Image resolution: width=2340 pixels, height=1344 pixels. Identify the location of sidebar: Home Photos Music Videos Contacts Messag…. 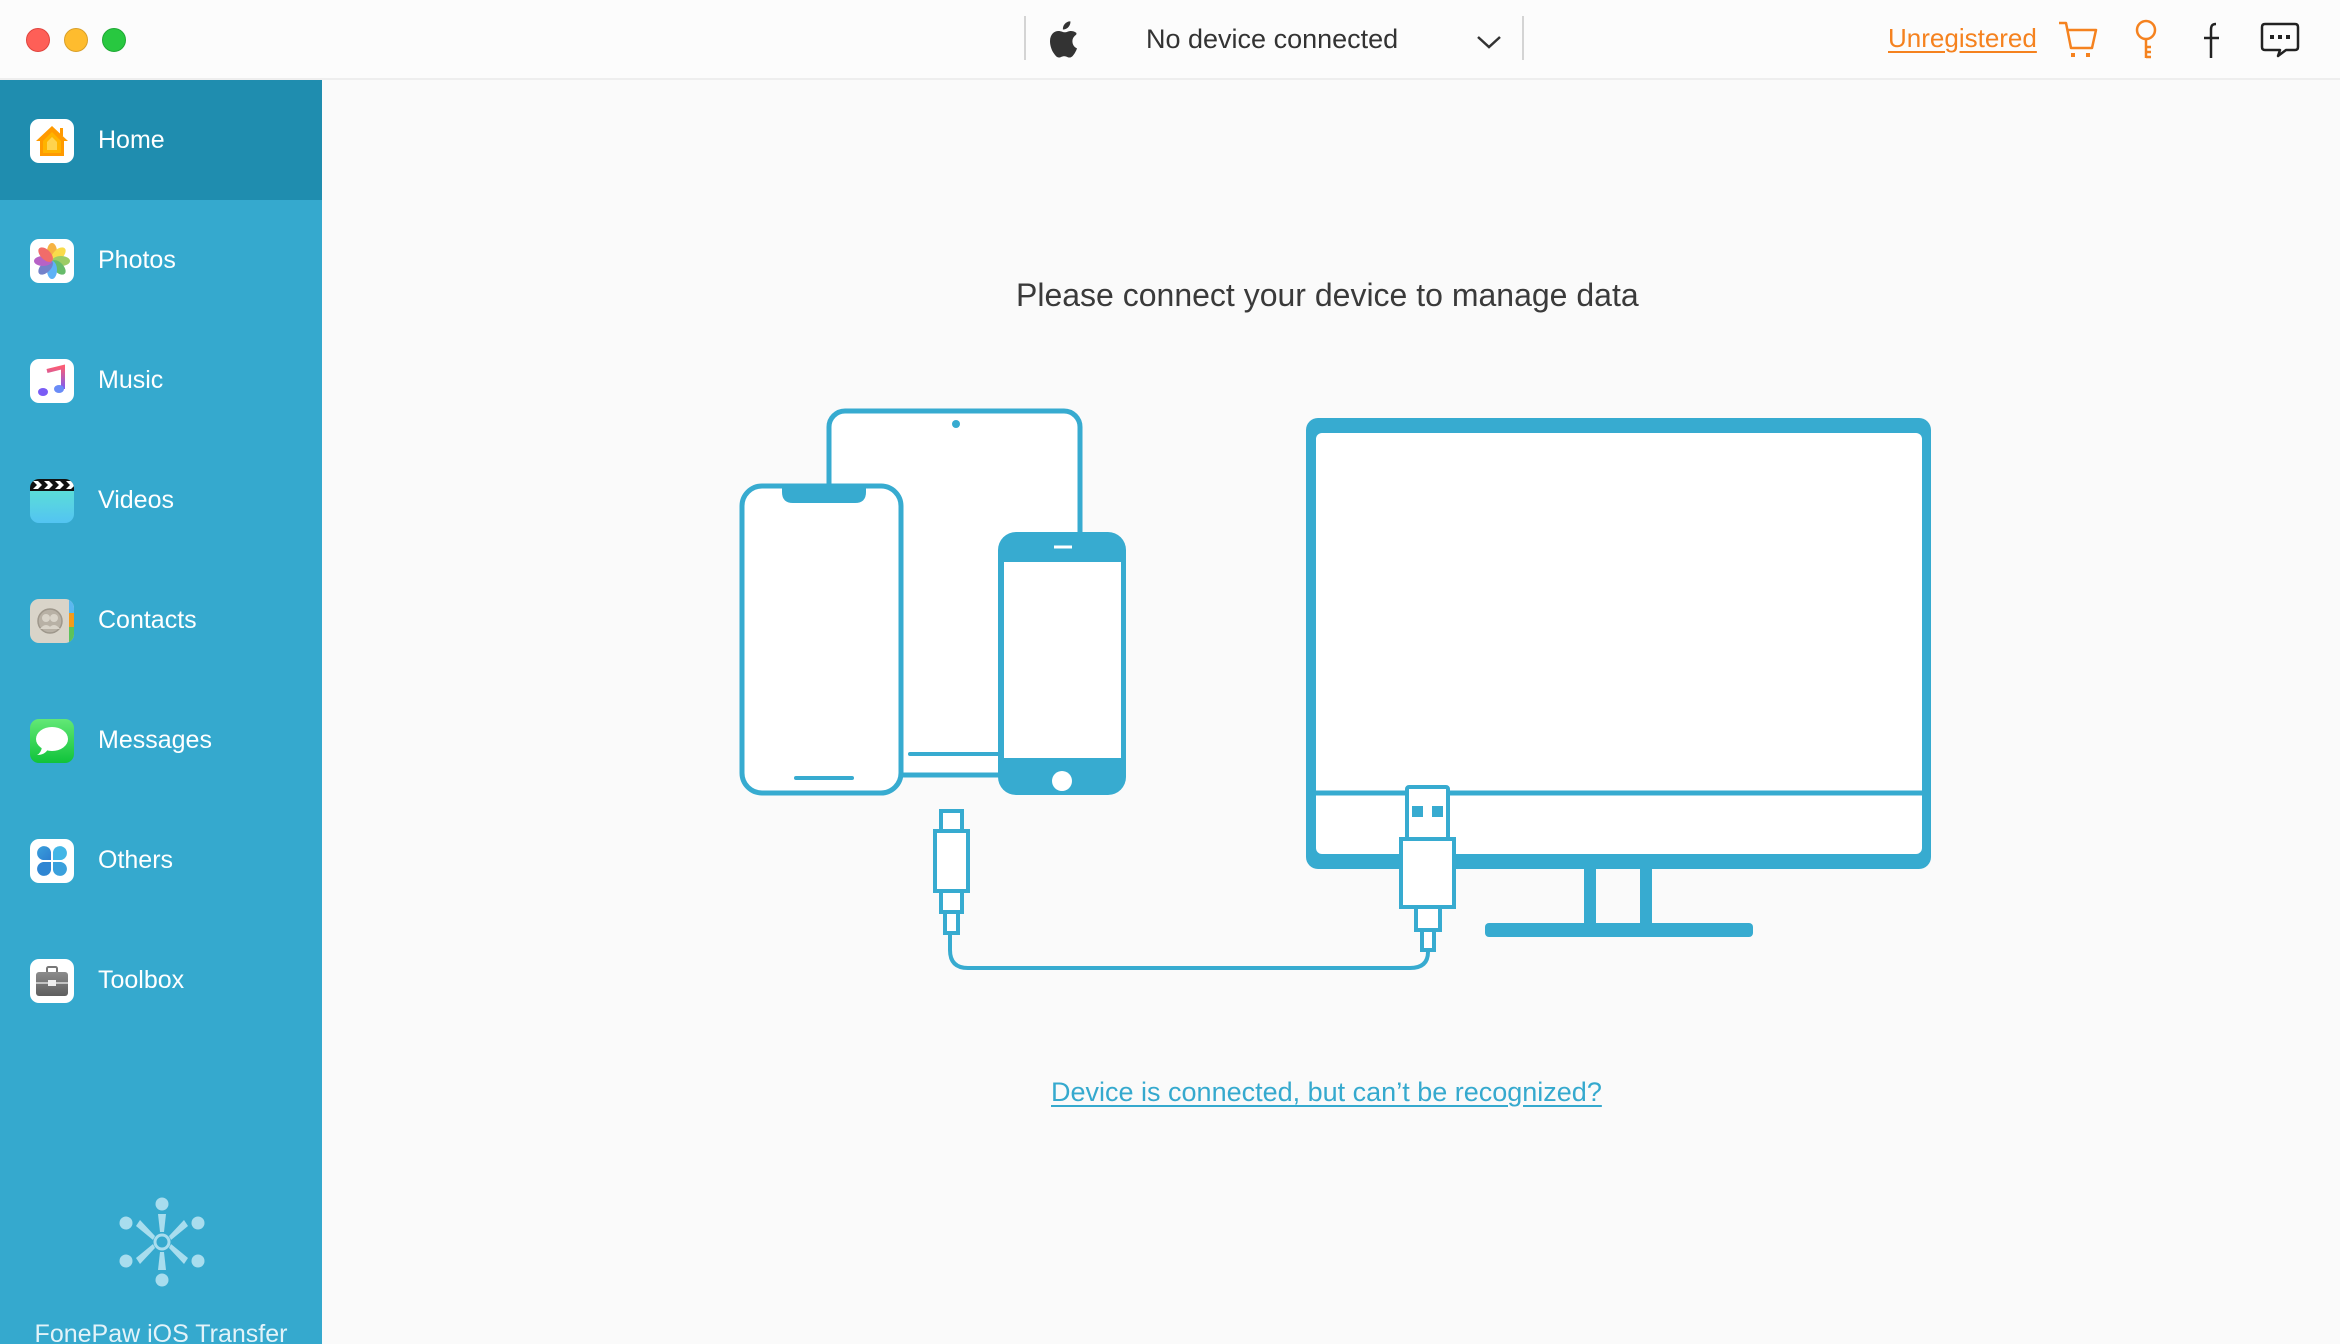
(161, 712).